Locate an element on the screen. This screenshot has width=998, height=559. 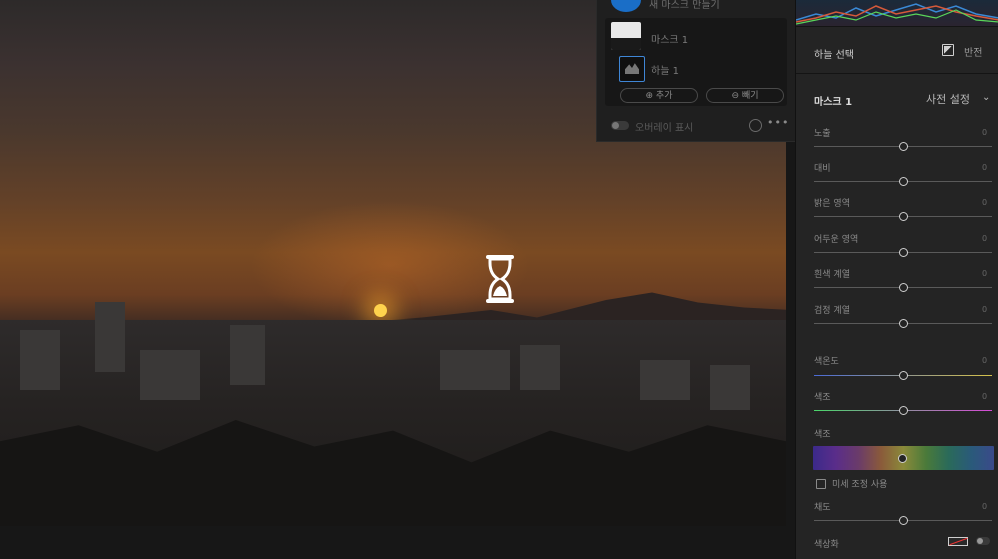
slider-value-highlights: 0 is located at coordinates (984, 202).